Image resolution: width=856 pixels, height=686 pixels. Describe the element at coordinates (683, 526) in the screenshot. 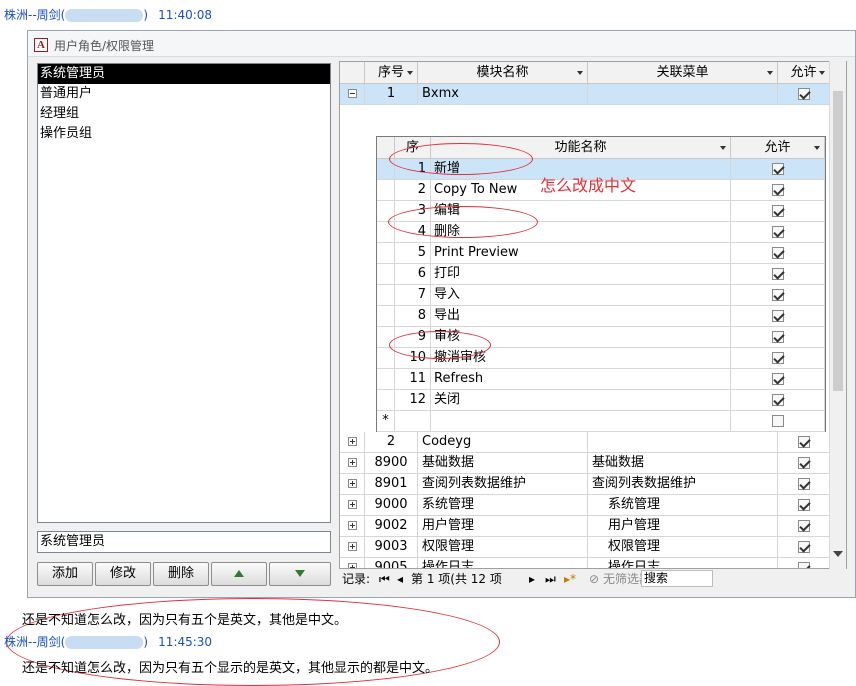

I see `row-menu: 用户管理` at that location.